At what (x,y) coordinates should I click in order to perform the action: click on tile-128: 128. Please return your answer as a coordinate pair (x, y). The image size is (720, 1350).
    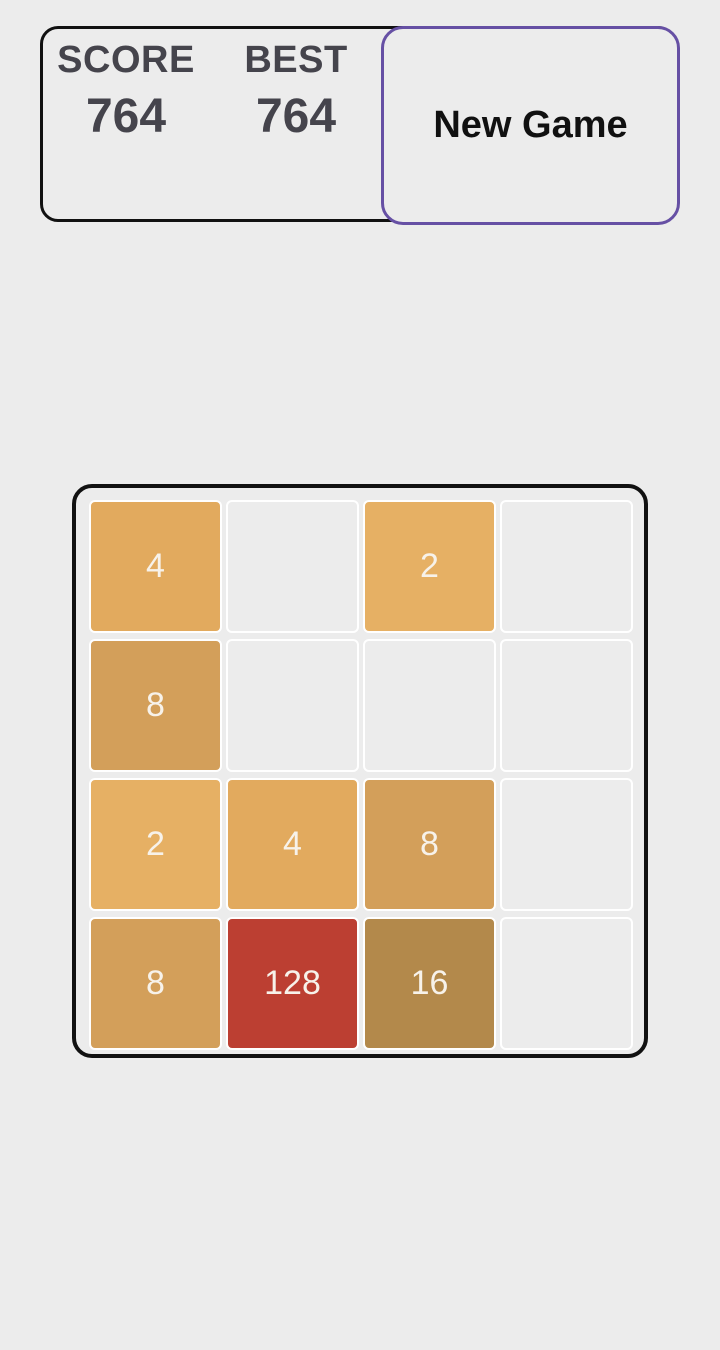
    Looking at the image, I should click on (292, 983).